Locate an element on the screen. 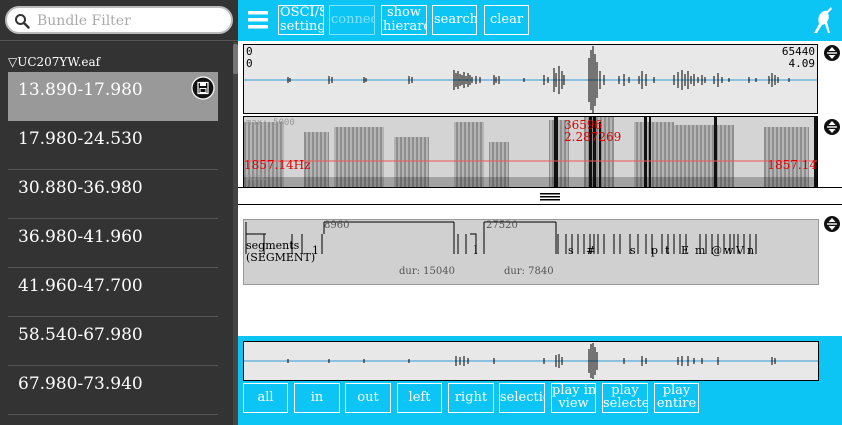  level-type: (SEGMENT) is located at coordinates (281, 257).